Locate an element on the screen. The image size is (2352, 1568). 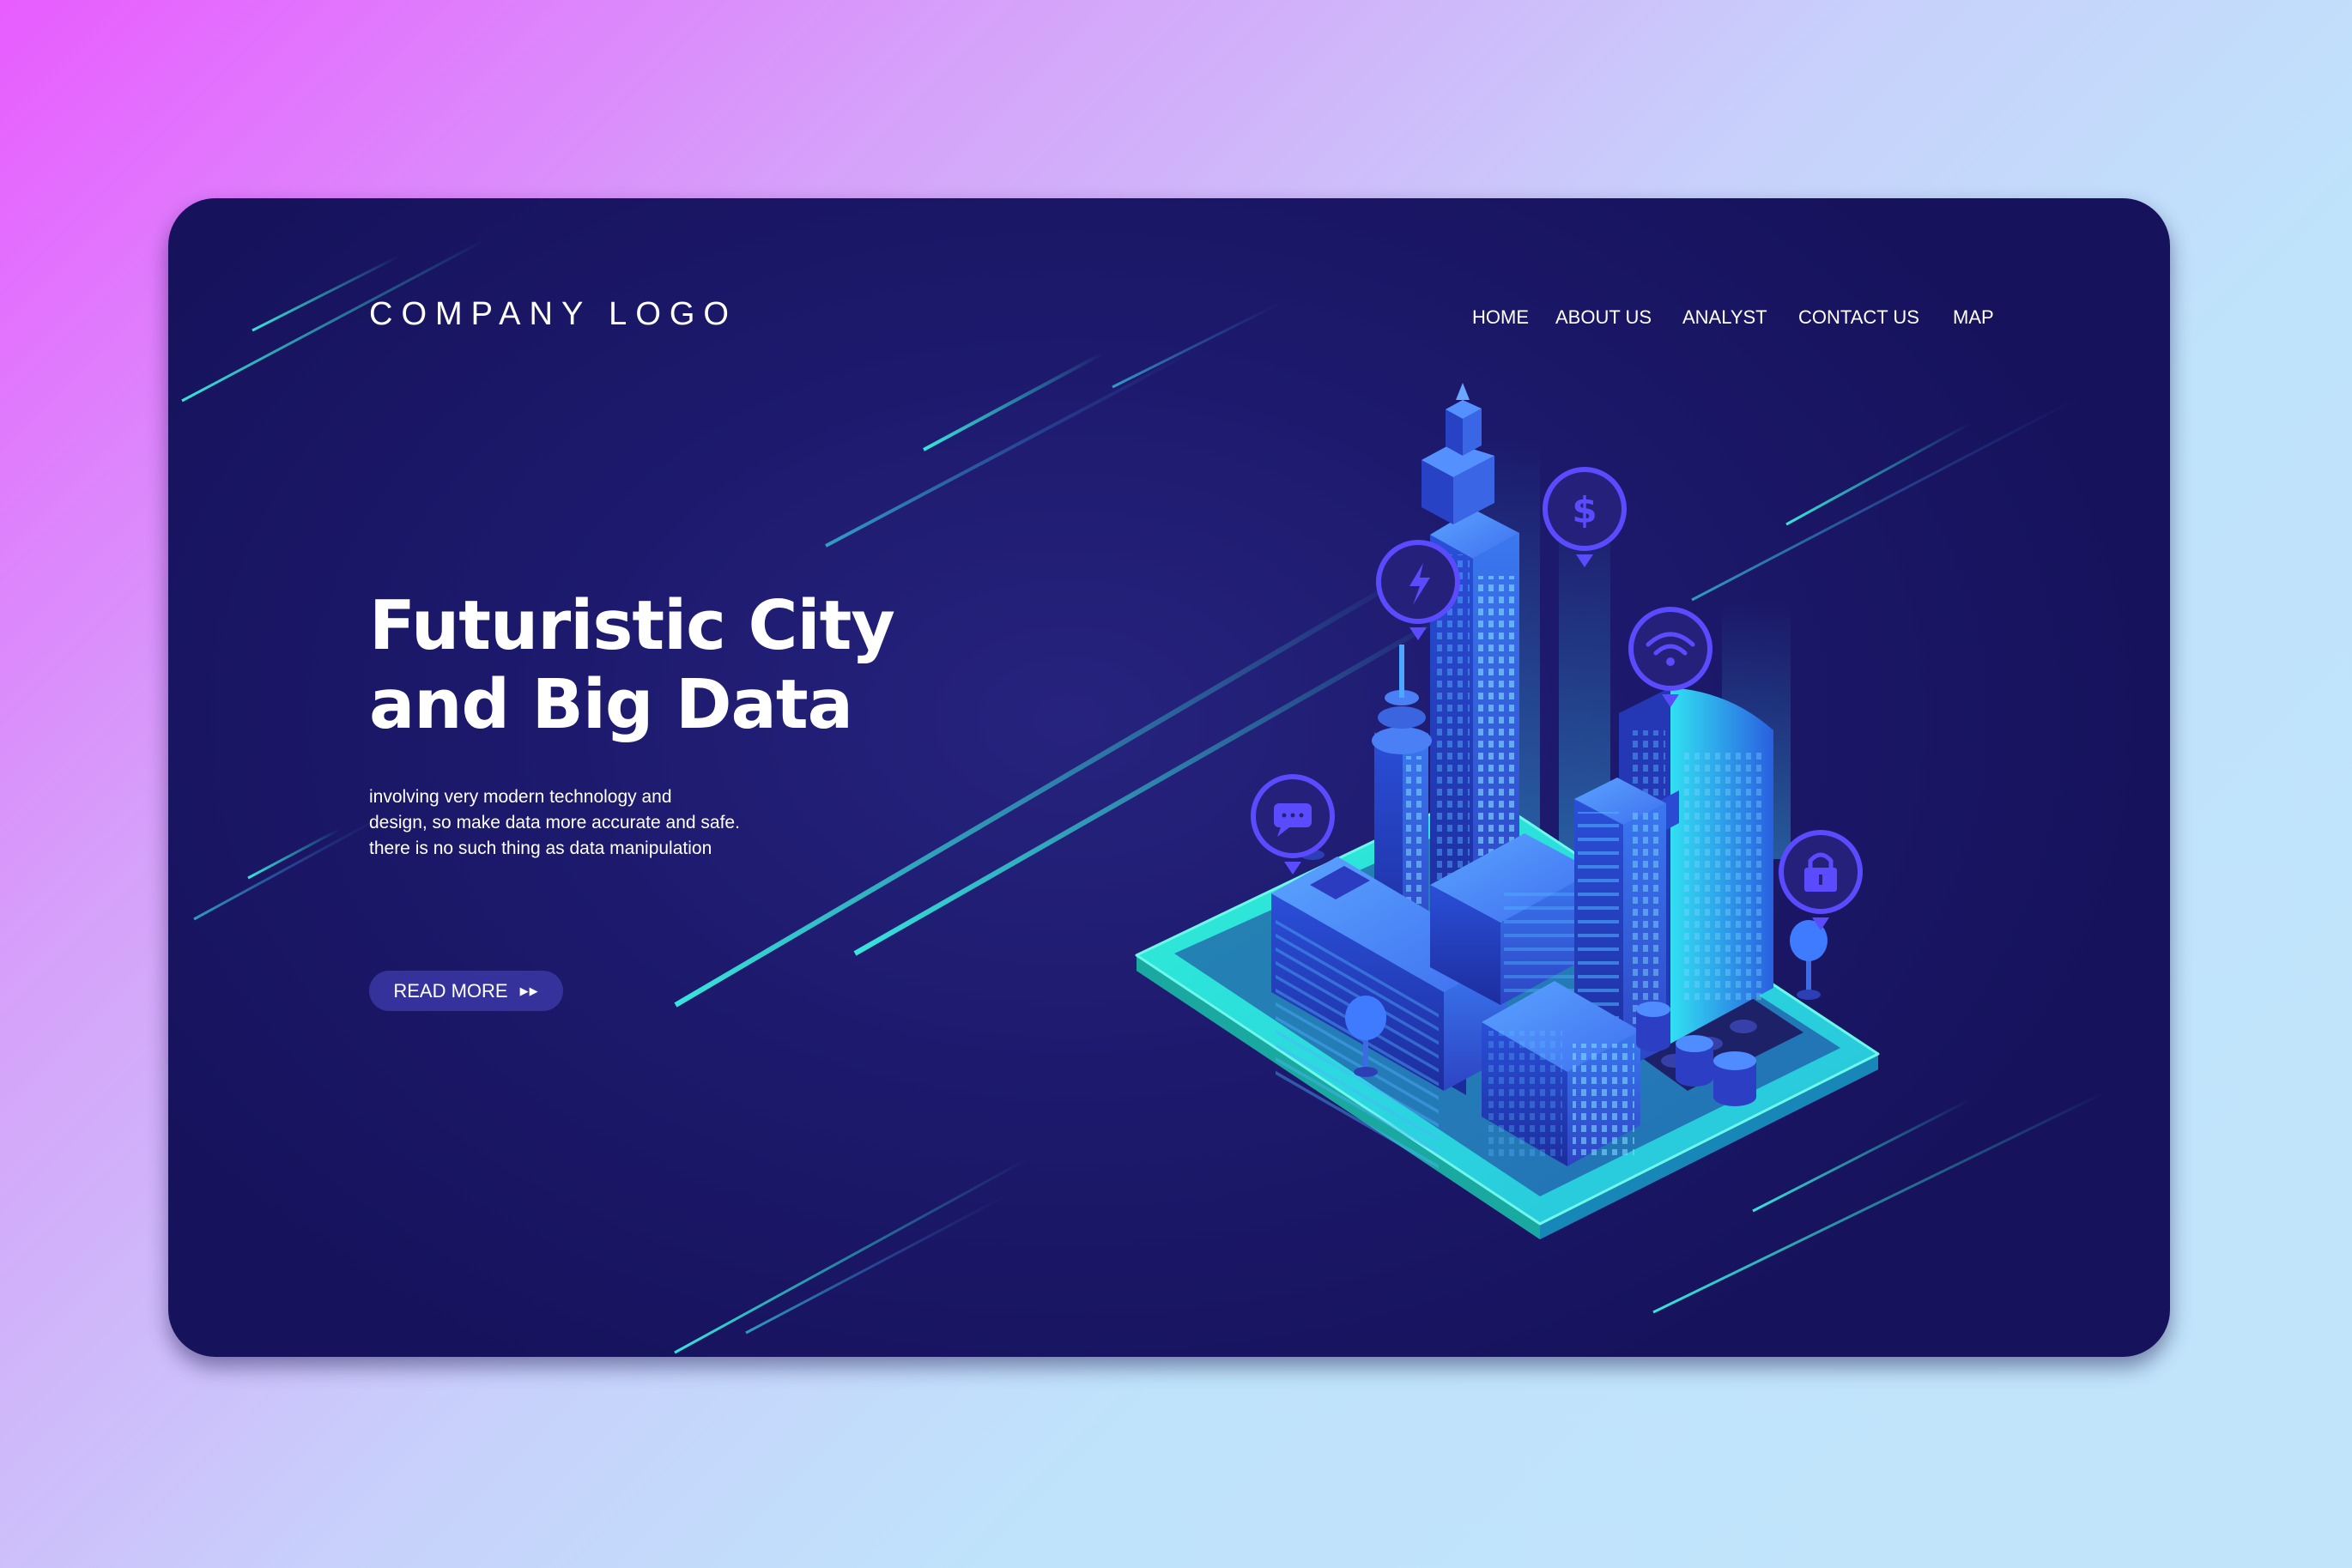
chat-icon is located at coordinates (1293, 824).